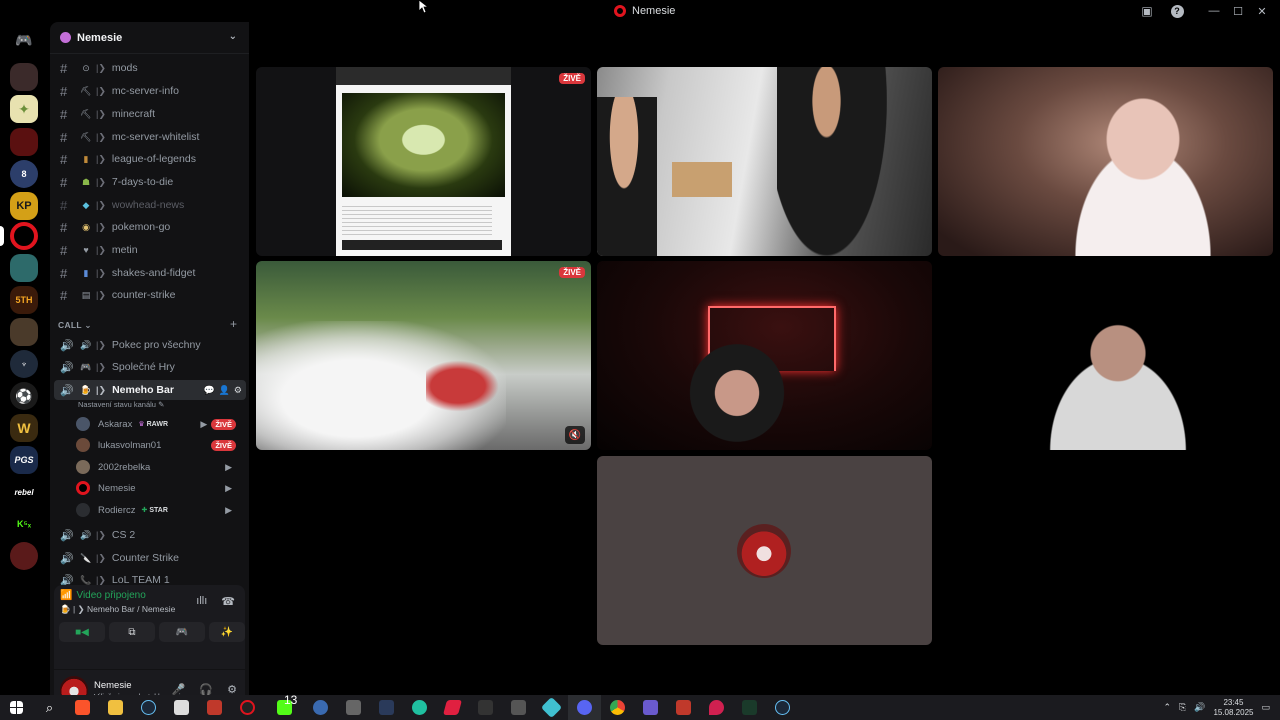 The width and height of the screenshot is (1280, 720). What do you see at coordinates (1238, 11) in the screenshot?
I see `maximize-button: ☐` at bounding box center [1238, 11].